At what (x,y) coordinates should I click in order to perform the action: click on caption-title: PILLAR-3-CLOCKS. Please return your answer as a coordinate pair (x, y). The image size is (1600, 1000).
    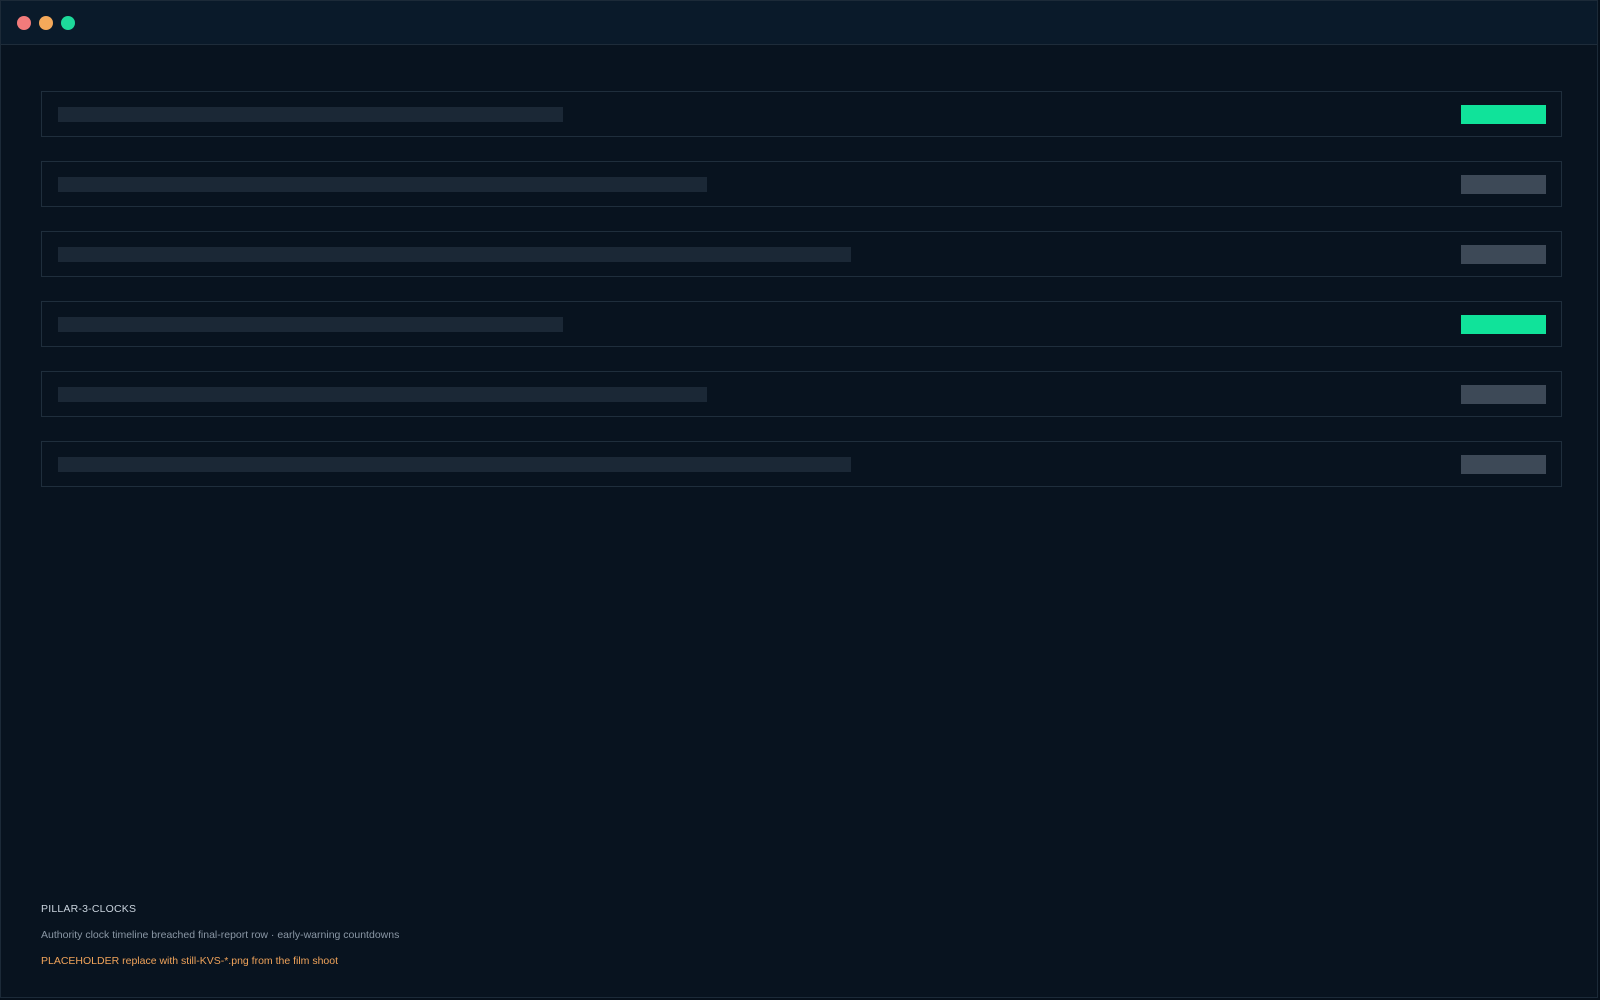
    Looking at the image, I should click on (89, 909).